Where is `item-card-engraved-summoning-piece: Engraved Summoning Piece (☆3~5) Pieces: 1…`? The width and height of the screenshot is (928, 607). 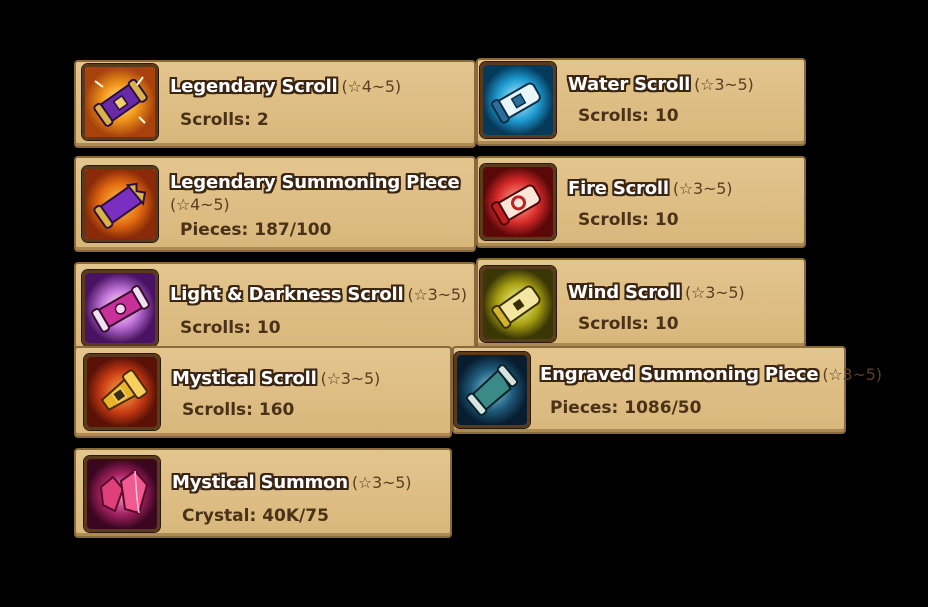
item-card-engraved-summoning-piece: Engraved Summoning Piece (☆3~5) Pieces: 1… is located at coordinates (667, 390).